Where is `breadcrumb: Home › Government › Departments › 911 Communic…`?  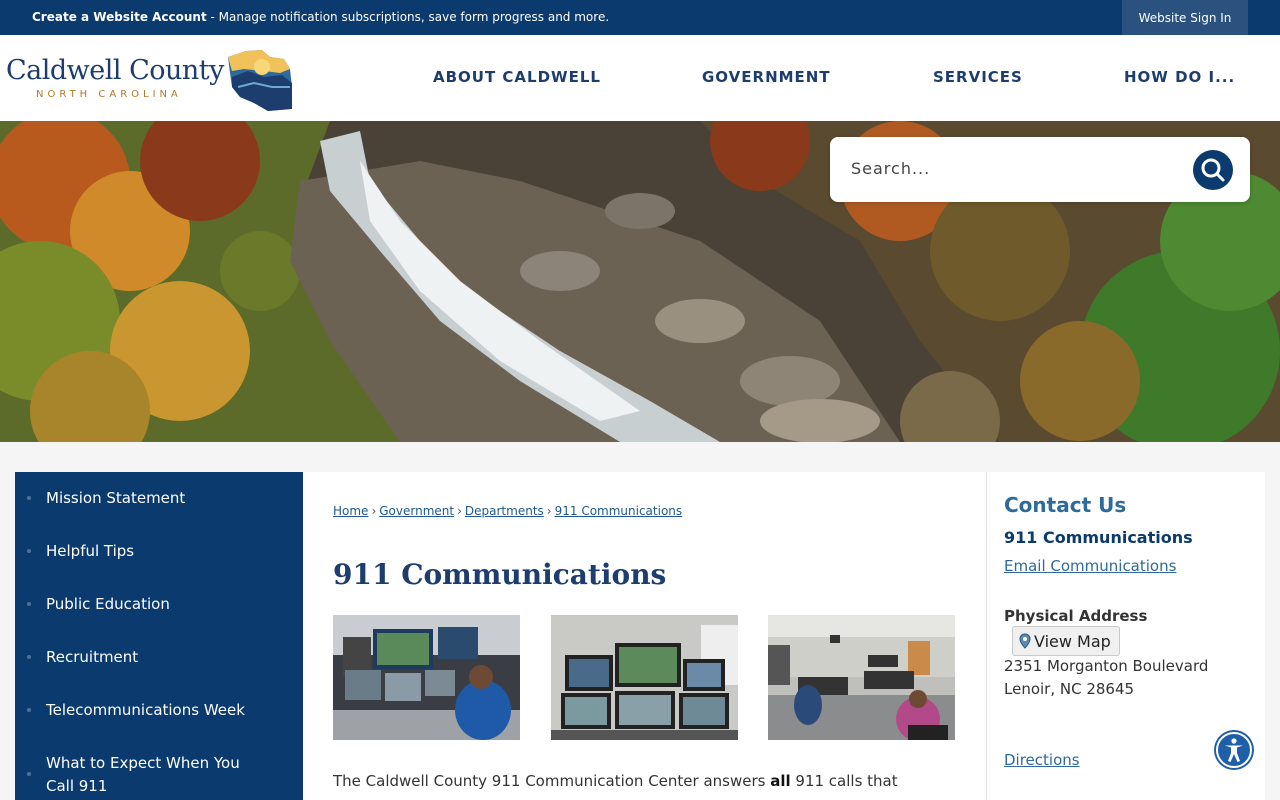
breadcrumb: Home › Government › Departments › 911 Communic… is located at coordinates (507, 511).